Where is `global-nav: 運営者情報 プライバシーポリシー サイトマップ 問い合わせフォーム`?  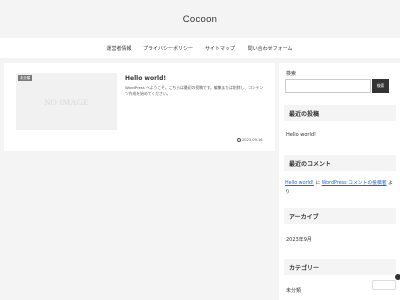
global-nav: 運営者情報 プライバシーポリシー サイトマップ 問い合わせフォーム is located at coordinates (200, 48).